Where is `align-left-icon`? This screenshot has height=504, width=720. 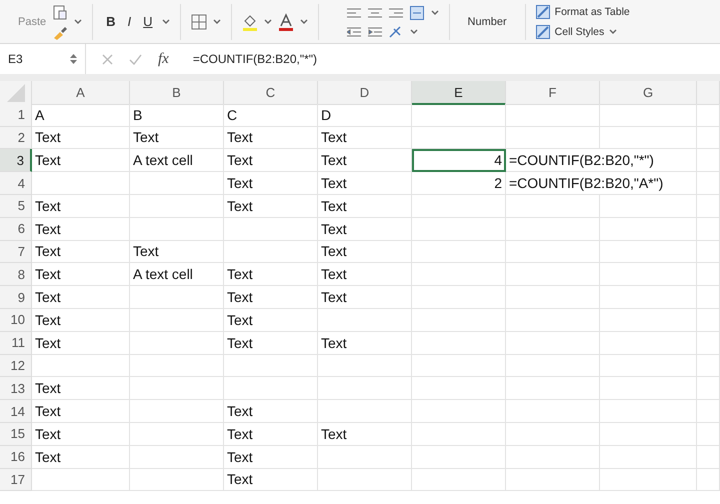
align-left-icon is located at coordinates (353, 13).